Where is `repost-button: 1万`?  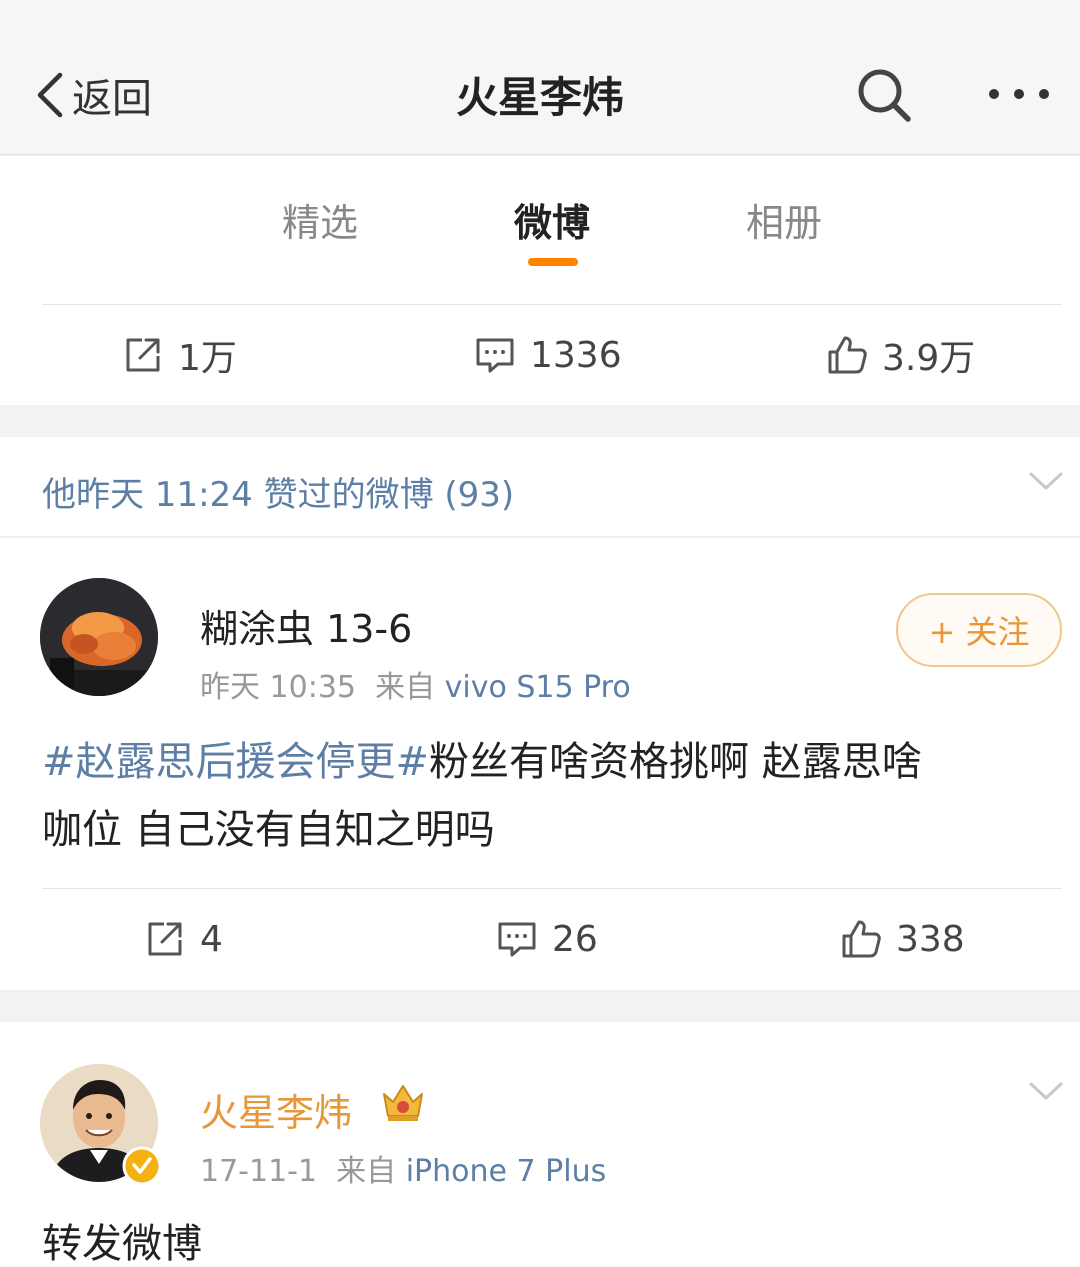
repost-button: 1万 is located at coordinates (179, 355).